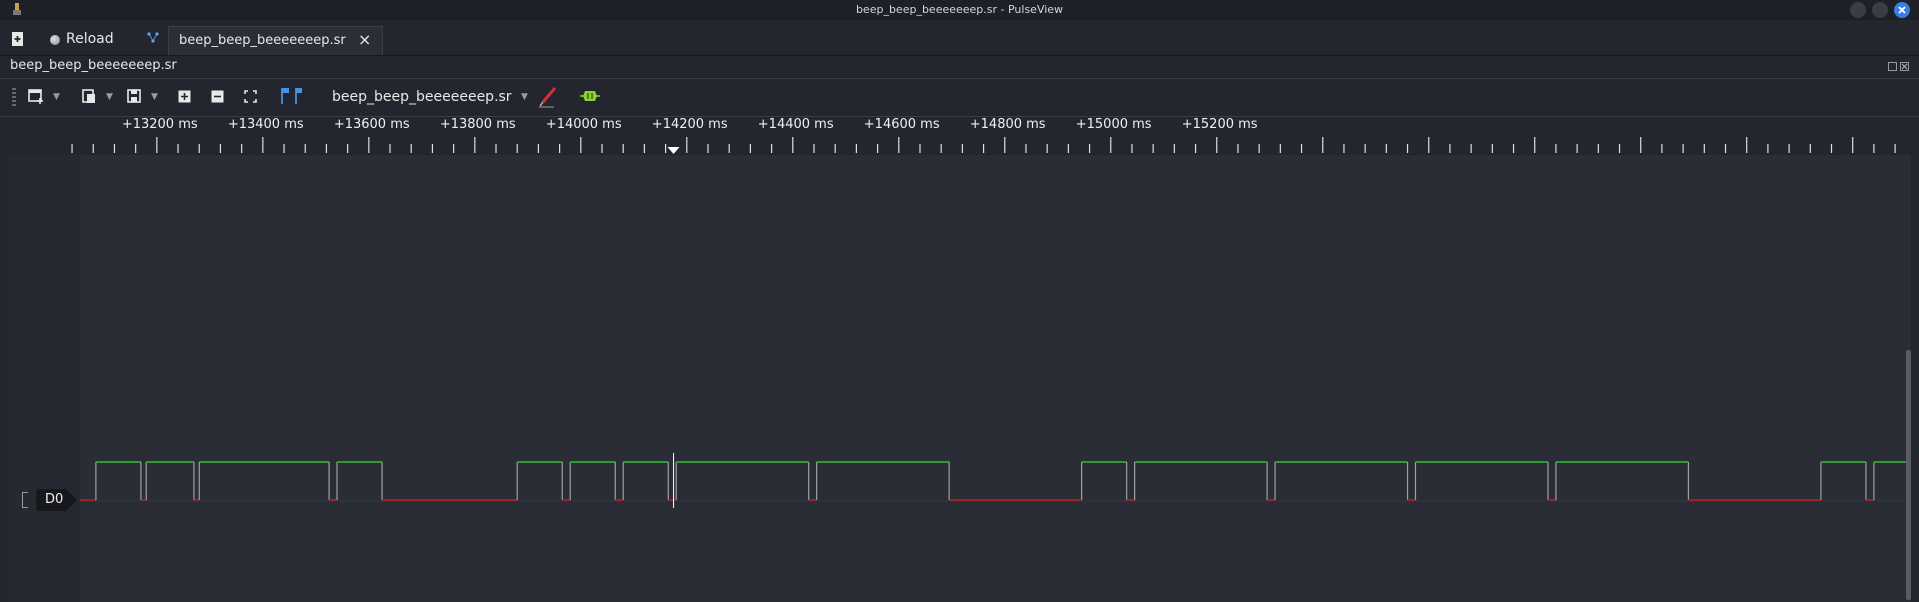 The width and height of the screenshot is (1919, 602). Describe the element at coordinates (54, 499) in the screenshot. I see `channel-name: D0` at that location.